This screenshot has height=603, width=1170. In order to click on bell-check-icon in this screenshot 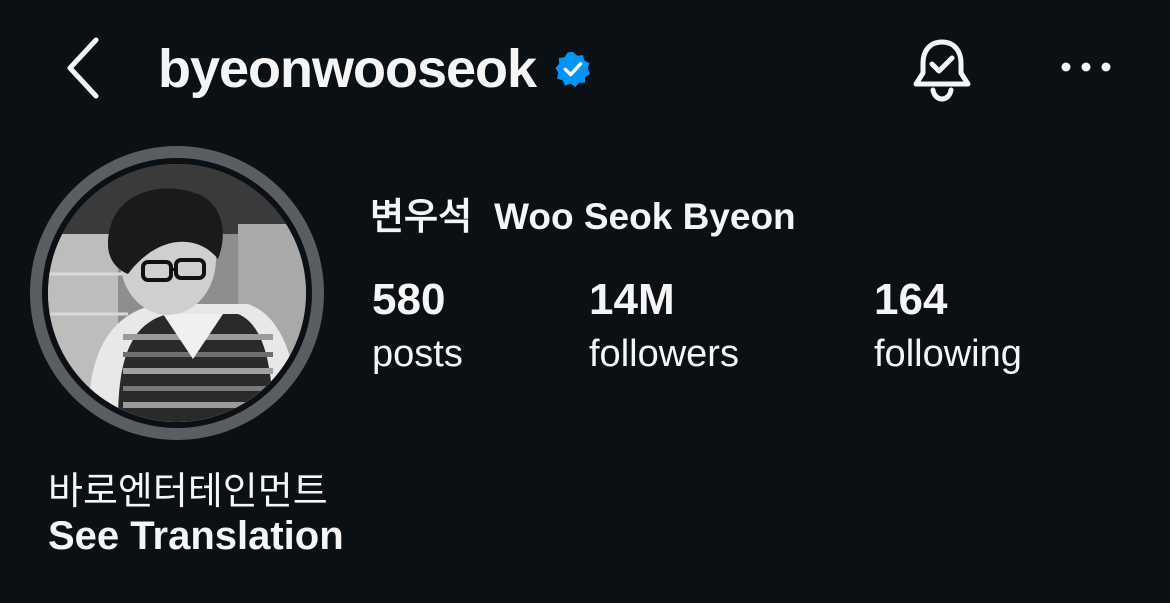, I will do `click(942, 70)`.